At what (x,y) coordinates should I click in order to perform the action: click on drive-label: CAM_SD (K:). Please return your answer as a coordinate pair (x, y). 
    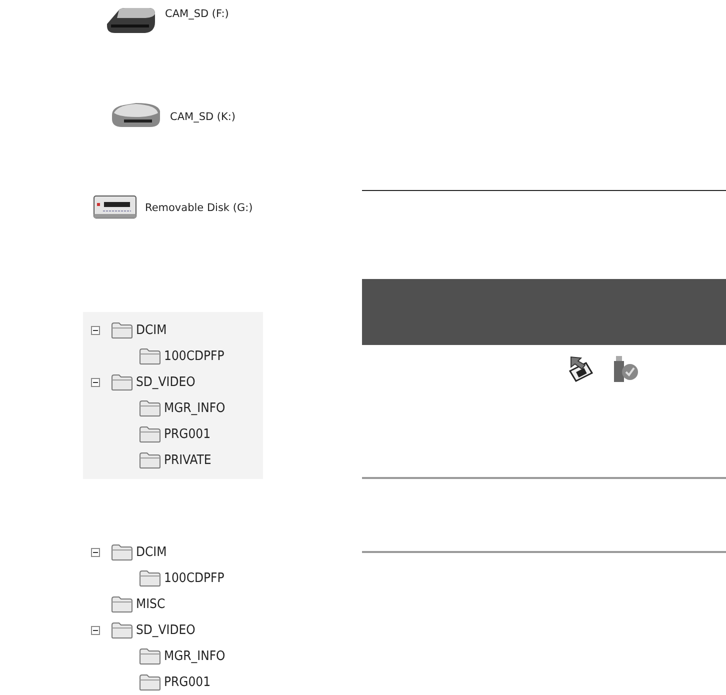
    Looking at the image, I should click on (203, 117).